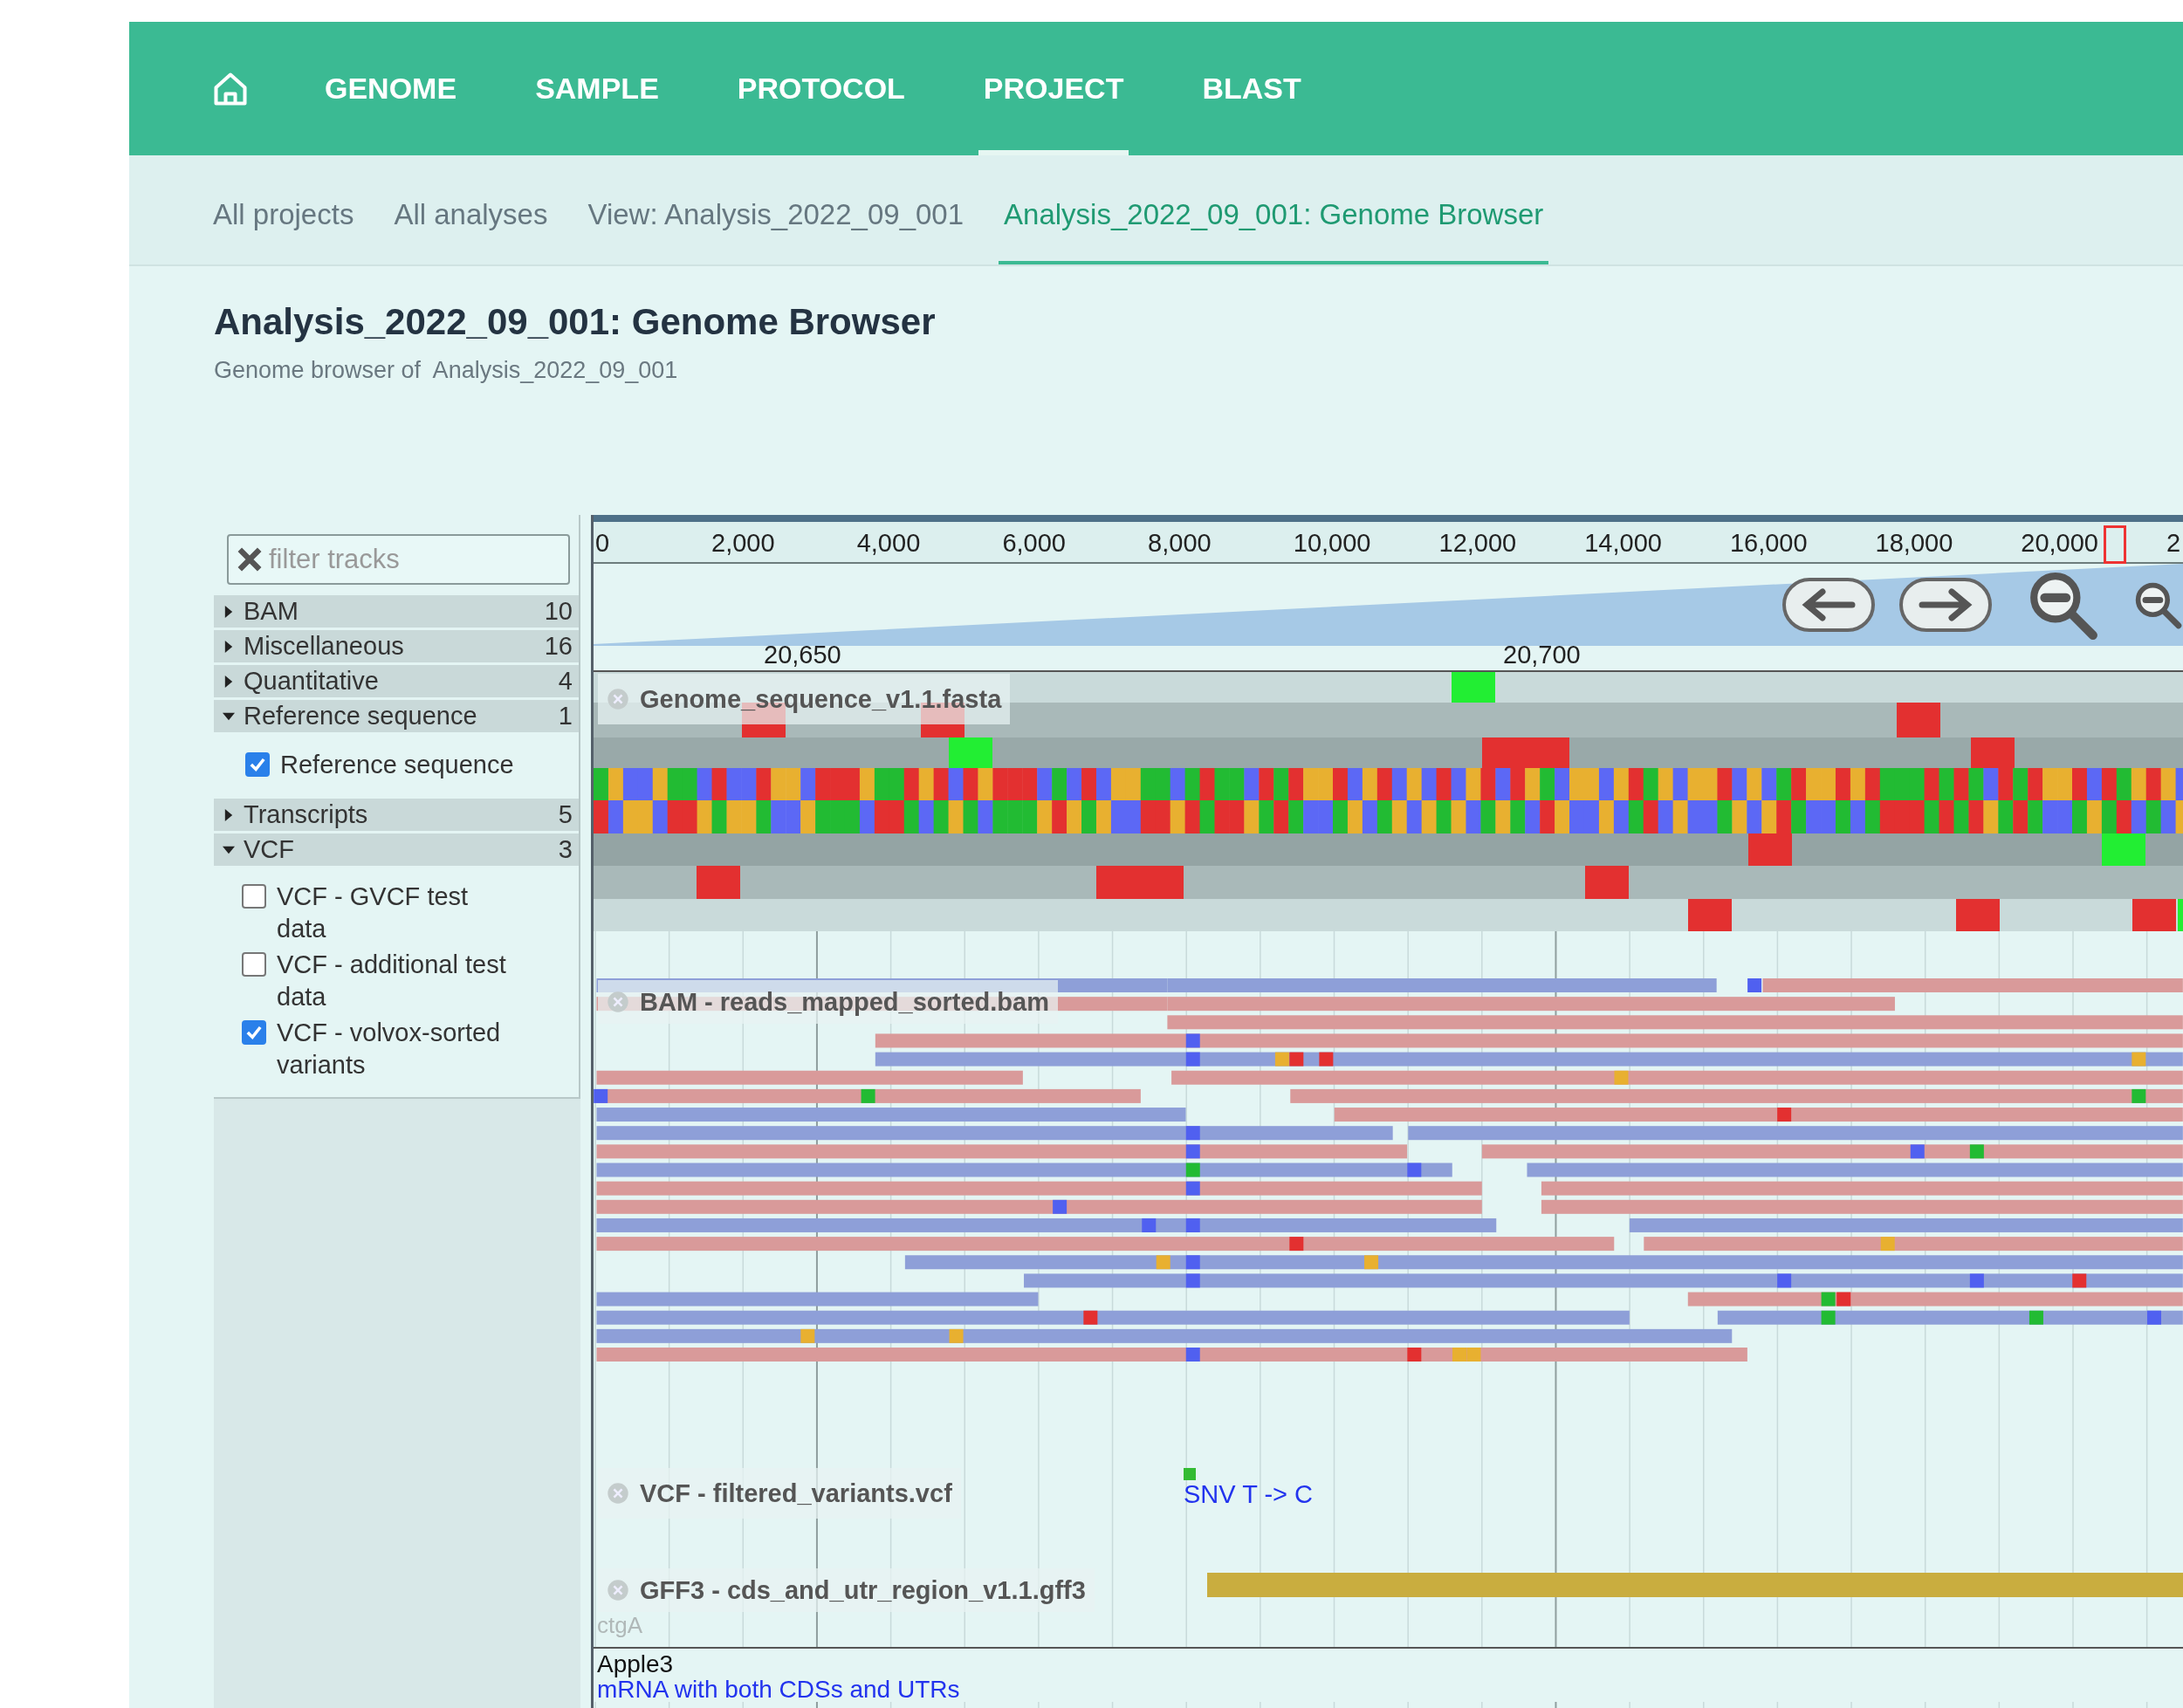 Image resolution: width=2183 pixels, height=1708 pixels. Describe the element at coordinates (820, 88) in the screenshot. I see `nav-tab: PROTOCOL` at that location.